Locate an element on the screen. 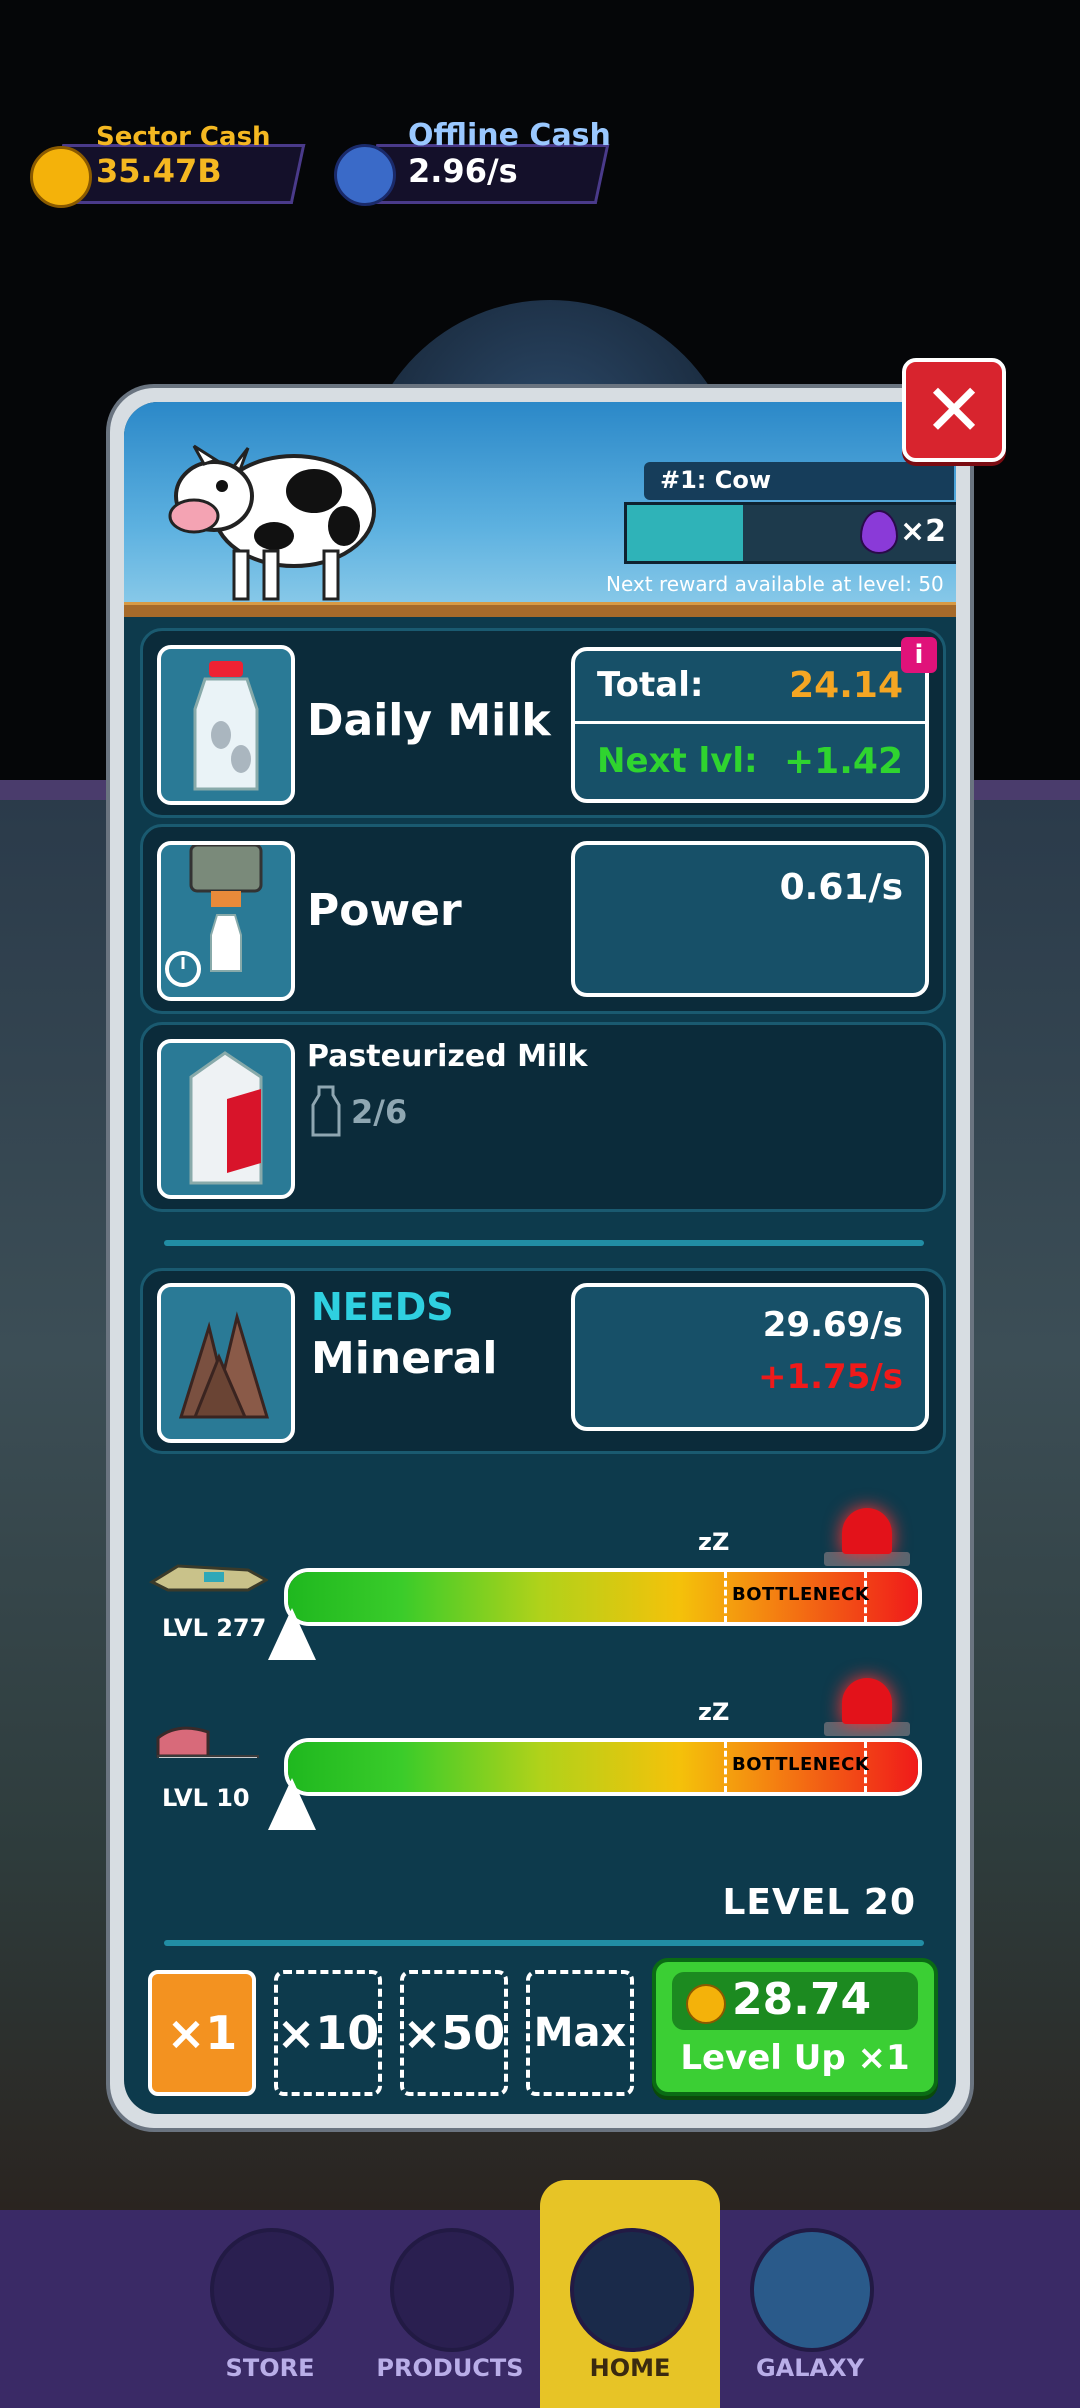  multiplier-x10-button: ×10 is located at coordinates (328, 2033).